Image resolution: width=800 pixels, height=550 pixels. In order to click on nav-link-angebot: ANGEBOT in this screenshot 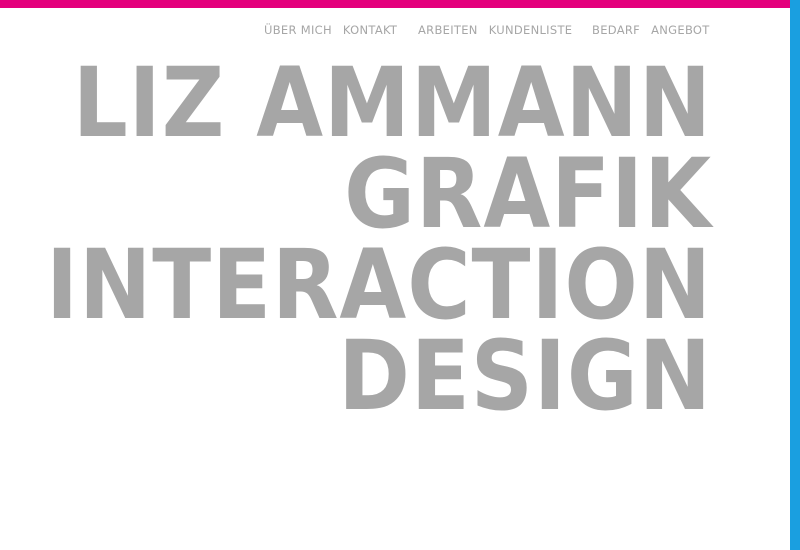, I will do `click(680, 30)`.